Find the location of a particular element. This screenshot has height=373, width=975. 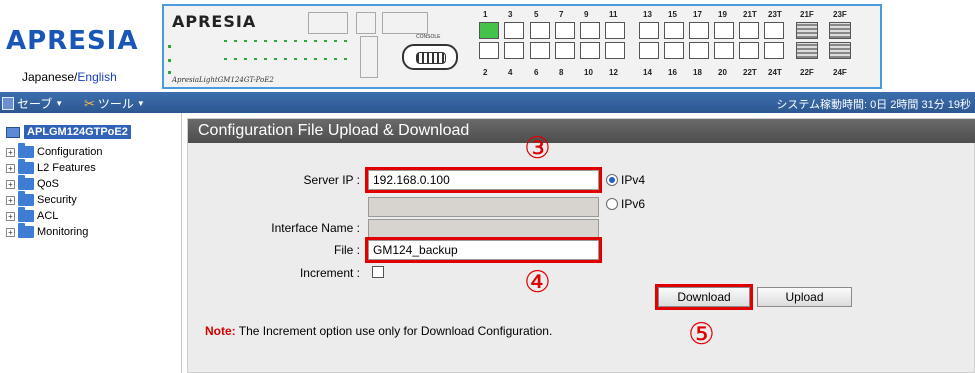

fan-led-icon is located at coordinates (172, 73).